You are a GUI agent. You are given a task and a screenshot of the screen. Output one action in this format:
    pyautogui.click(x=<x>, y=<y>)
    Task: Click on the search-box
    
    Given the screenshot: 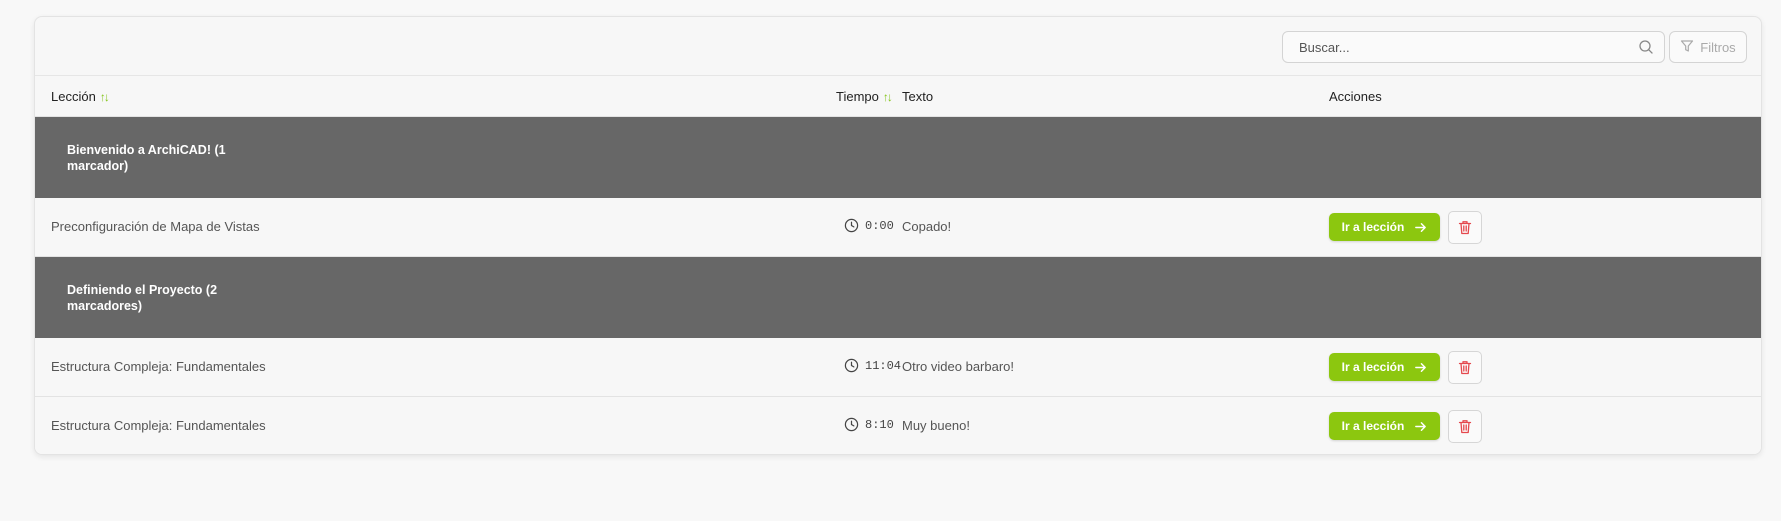 What is the action you would take?
    pyautogui.click(x=1473, y=47)
    